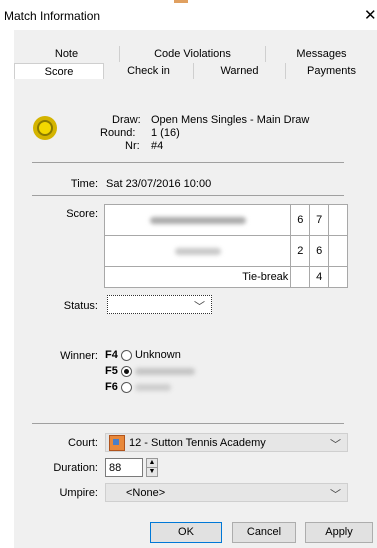 Image resolution: width=377 pixels, height=548 pixels. I want to click on winner-key-f6: F6, so click(111, 387).